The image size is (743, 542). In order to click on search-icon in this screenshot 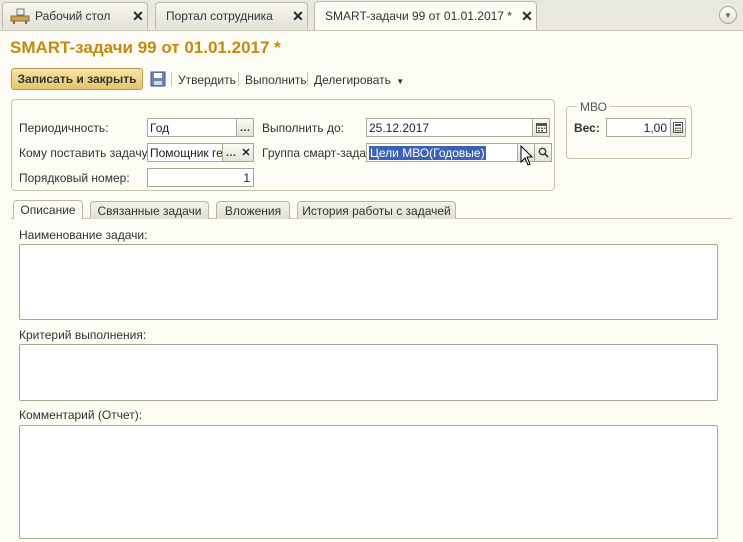, I will do `click(543, 152)`.